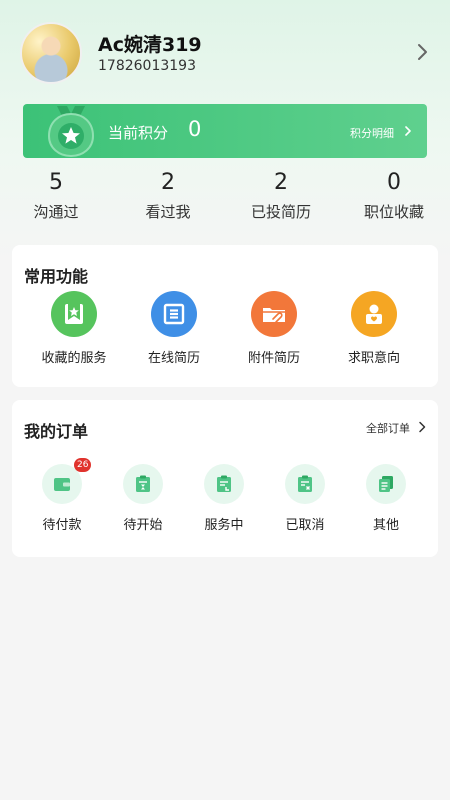 The height and width of the screenshot is (800, 450). Describe the element at coordinates (138, 133) in the screenshot. I see `points-label: 当前积分` at that location.